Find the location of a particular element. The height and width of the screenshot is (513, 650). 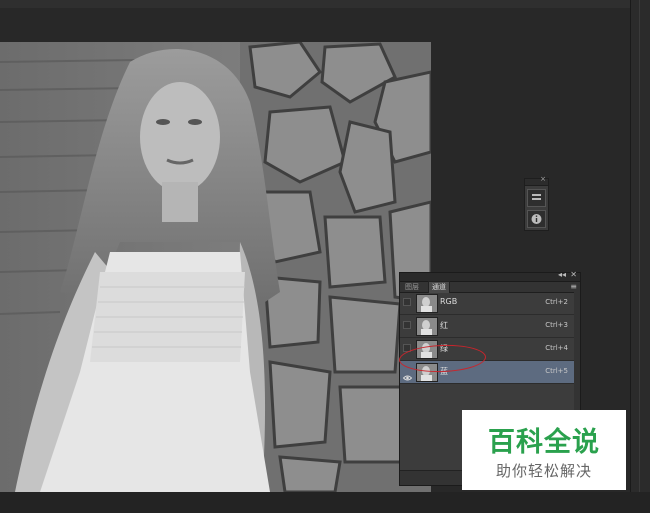

channel-shortcut: Ctrl+2 is located at coordinates (556, 302).